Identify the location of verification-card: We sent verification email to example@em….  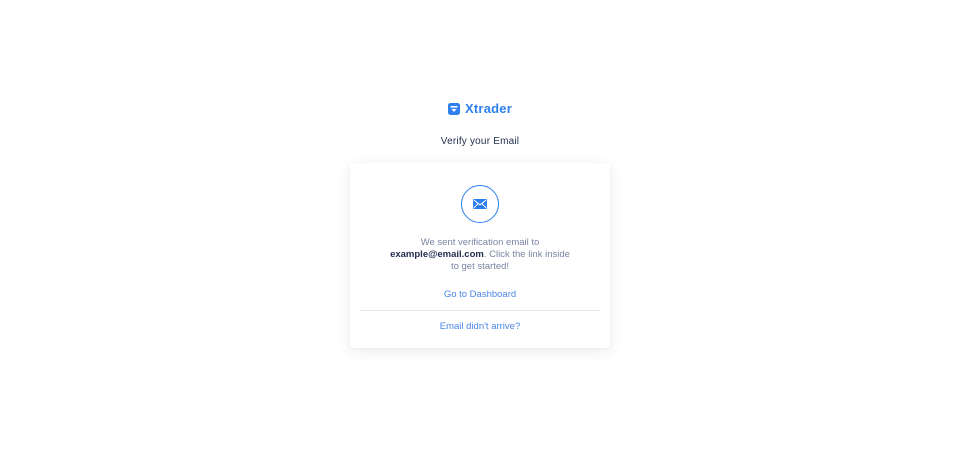
(480, 255).